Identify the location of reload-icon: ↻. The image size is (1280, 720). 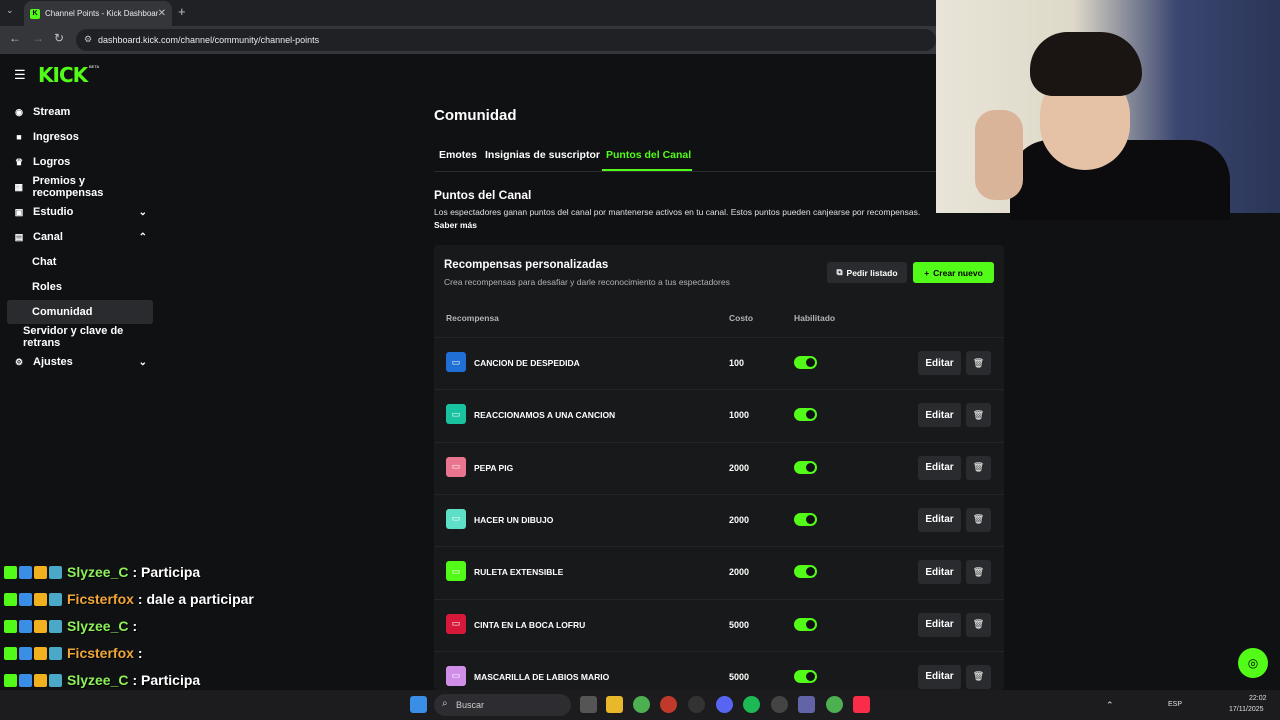
(59, 38).